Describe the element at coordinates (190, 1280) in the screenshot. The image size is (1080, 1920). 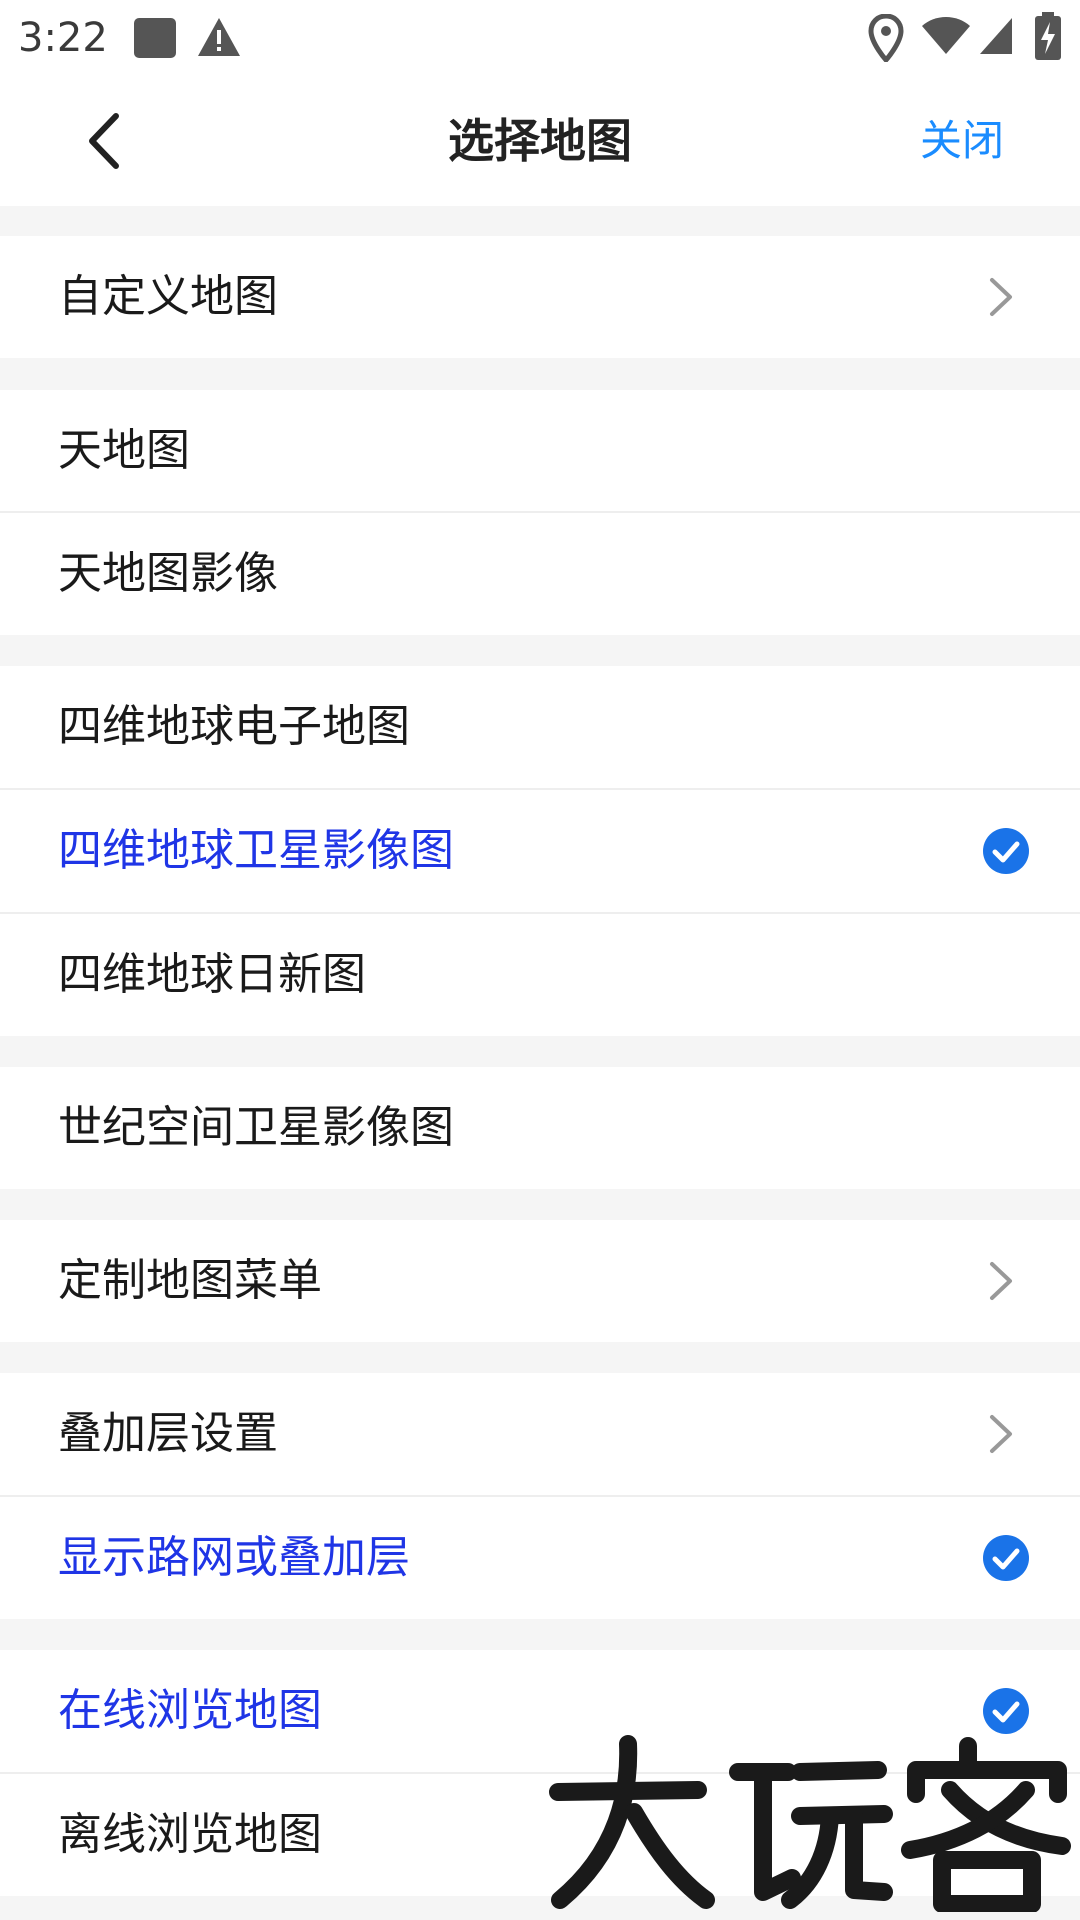
I see `list-item-label: 定制地图菜单` at that location.